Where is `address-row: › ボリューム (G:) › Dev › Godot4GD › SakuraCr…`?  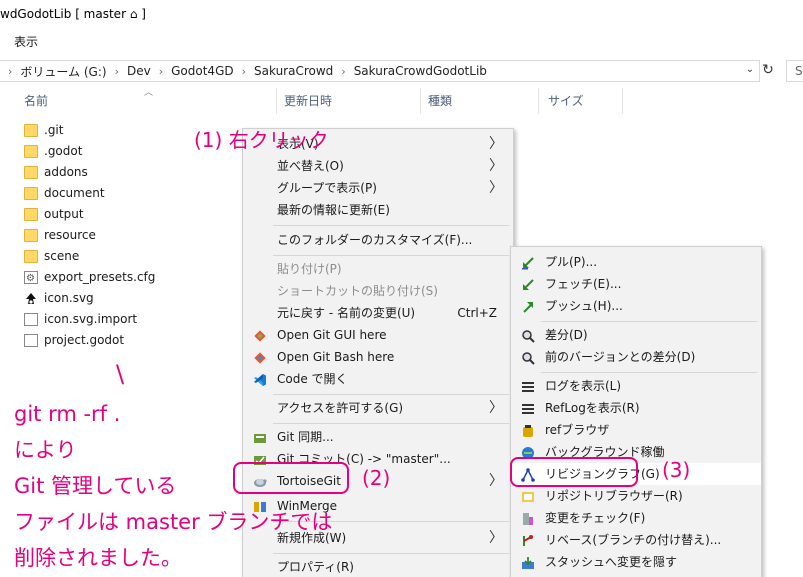
address-row: › ボリューム (G:) › Dev › Godot4GD › SakuraCr… is located at coordinates (401, 71).